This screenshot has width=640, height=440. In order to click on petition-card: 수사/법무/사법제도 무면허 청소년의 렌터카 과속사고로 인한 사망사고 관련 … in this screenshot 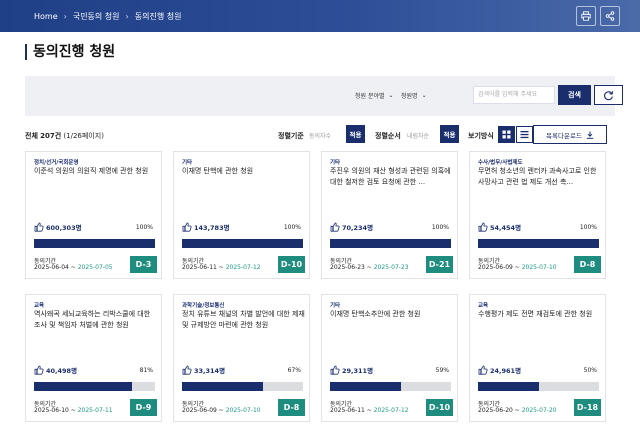, I will do `click(537, 215)`.